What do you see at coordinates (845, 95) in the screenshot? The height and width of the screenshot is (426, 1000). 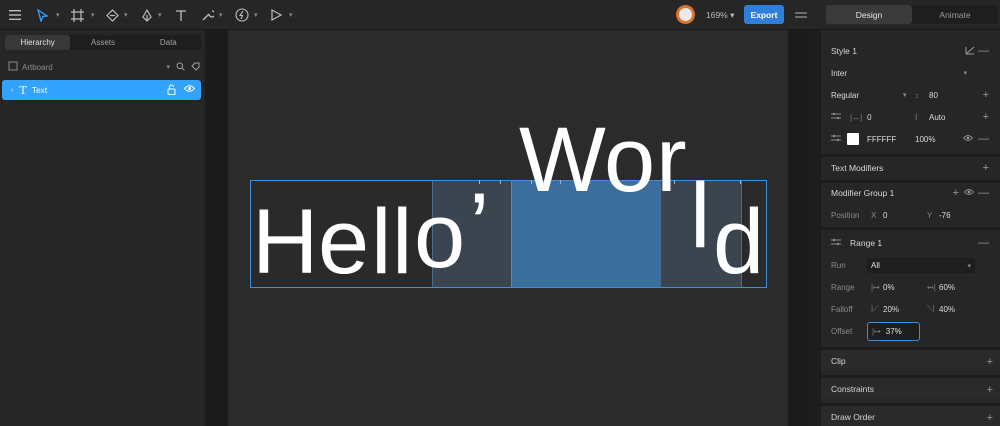 I see `font-weight-value: Regular` at bounding box center [845, 95].